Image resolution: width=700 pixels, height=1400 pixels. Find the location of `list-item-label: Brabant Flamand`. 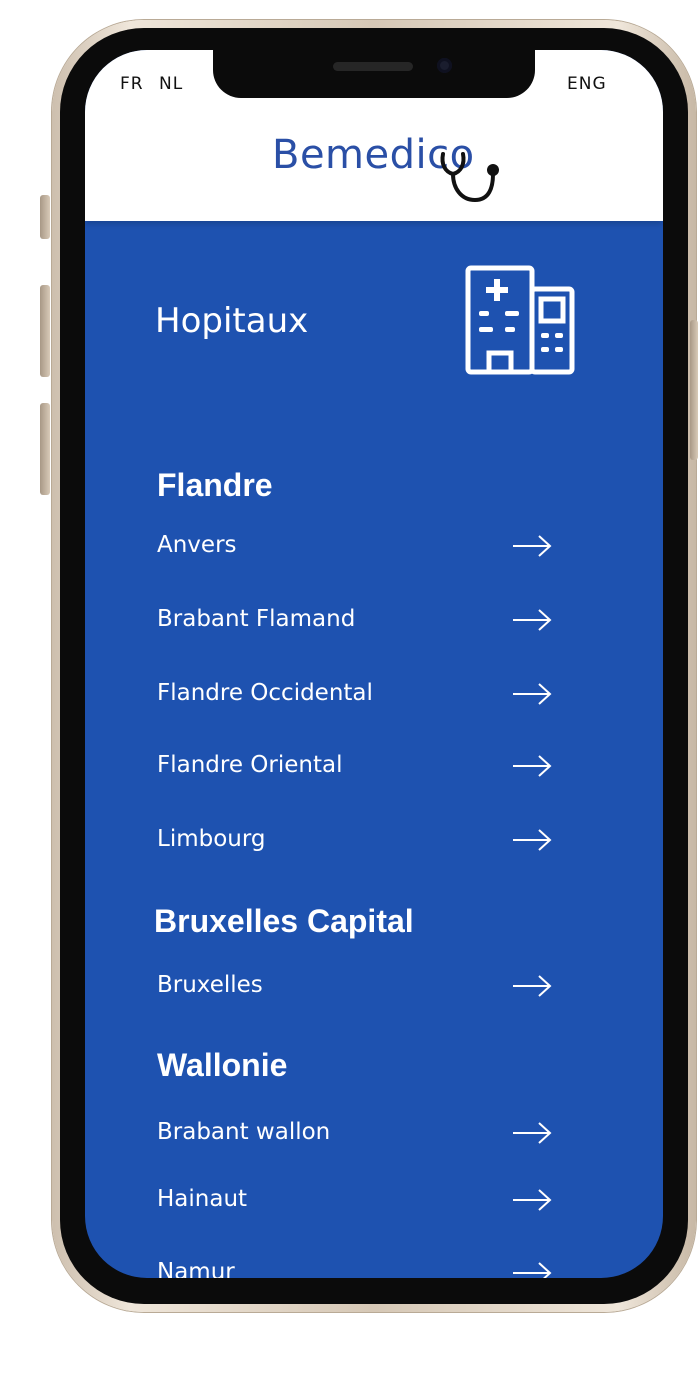

list-item-label: Brabant Flamand is located at coordinates (256, 619).